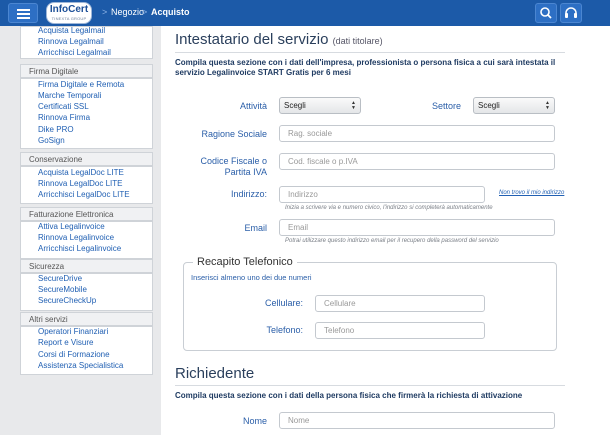 The width and height of the screenshot is (610, 435). I want to click on recapito-hint: Inserisci almeno uno dei due numeri, so click(251, 277).